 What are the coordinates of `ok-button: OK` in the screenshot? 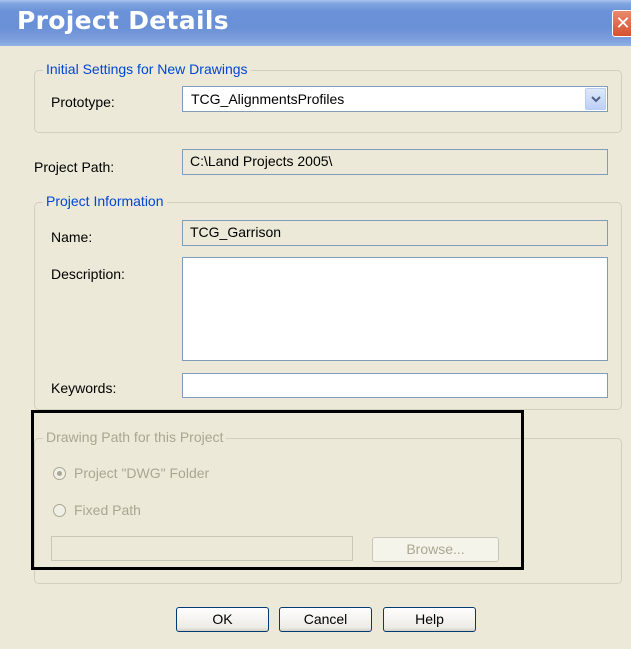 It's located at (222, 619).